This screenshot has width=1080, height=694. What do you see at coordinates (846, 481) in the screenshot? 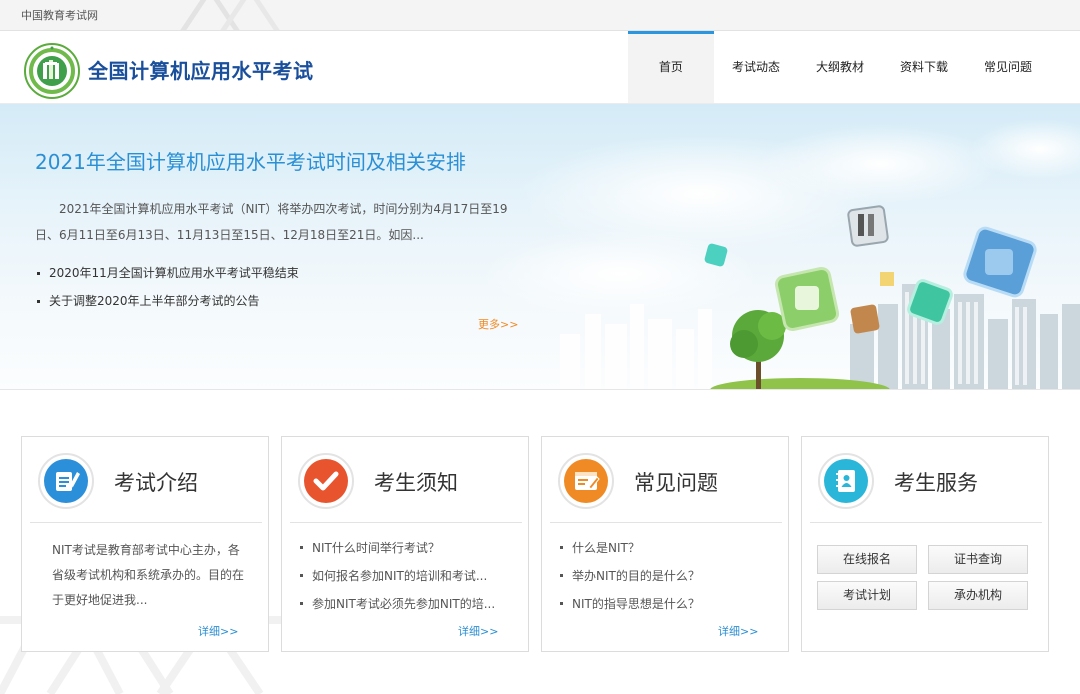
I see `address-book-icon` at bounding box center [846, 481].